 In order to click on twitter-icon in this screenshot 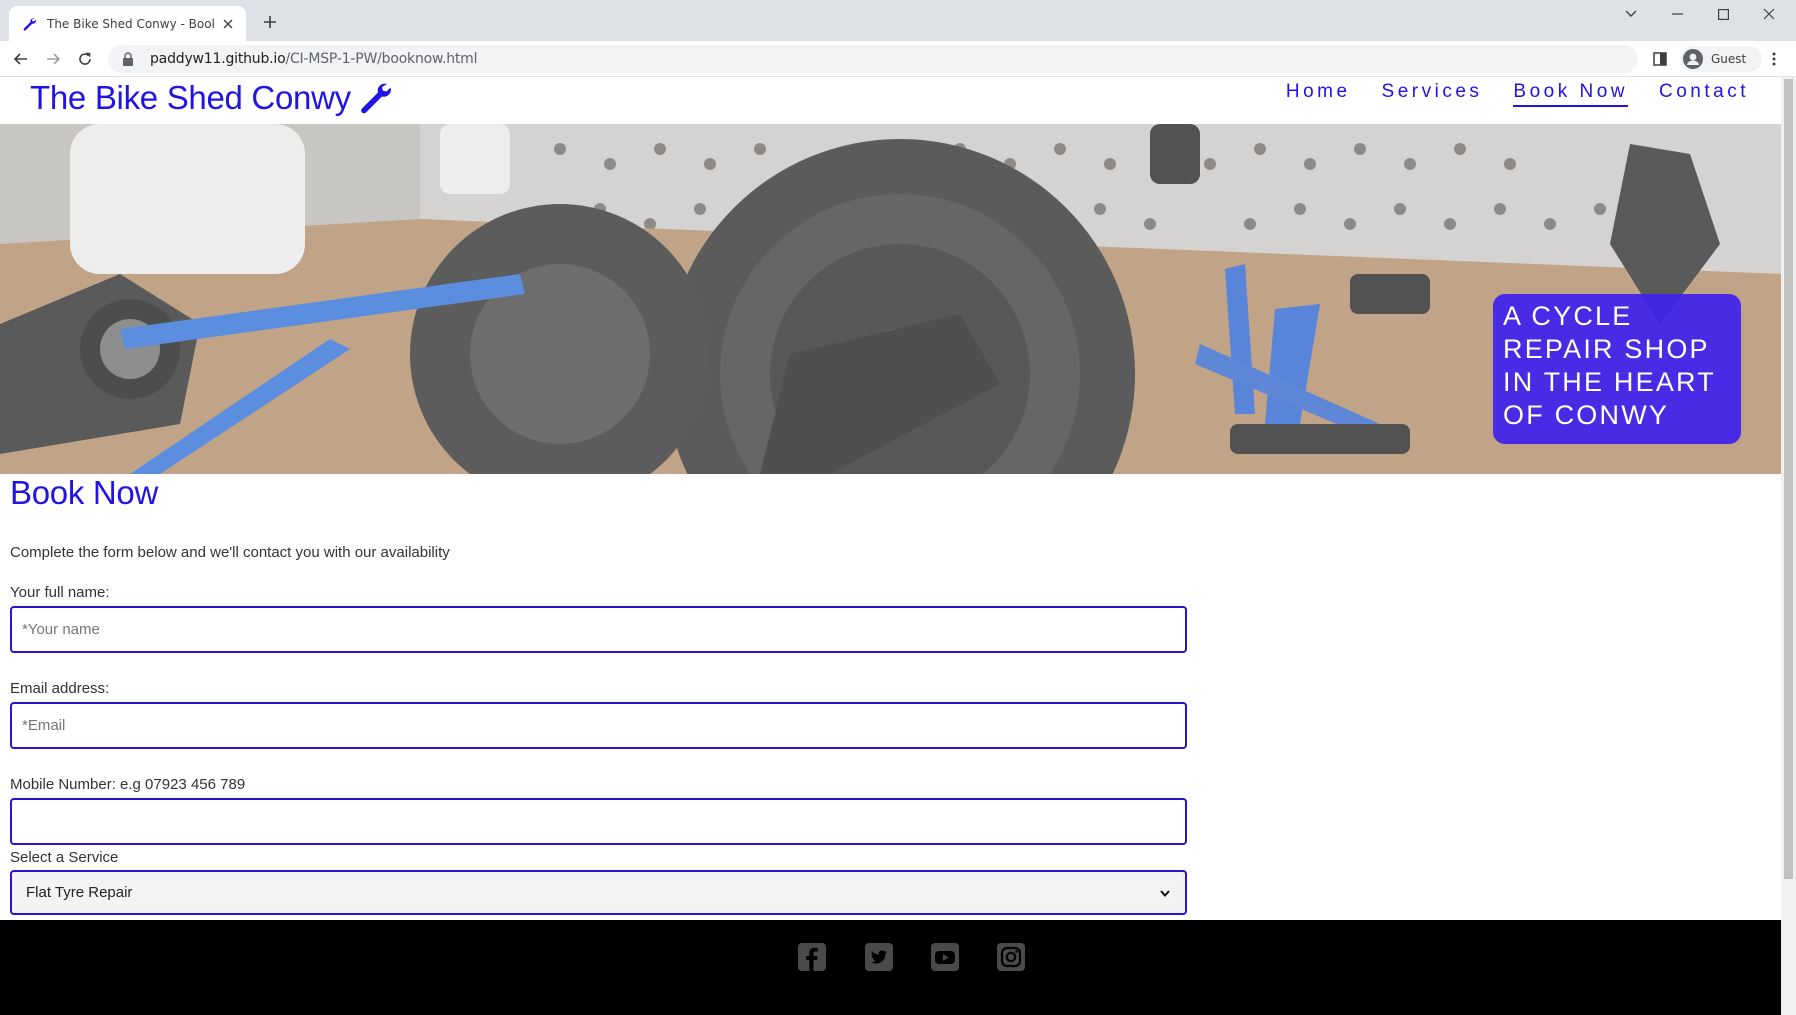, I will do `click(879, 957)`.